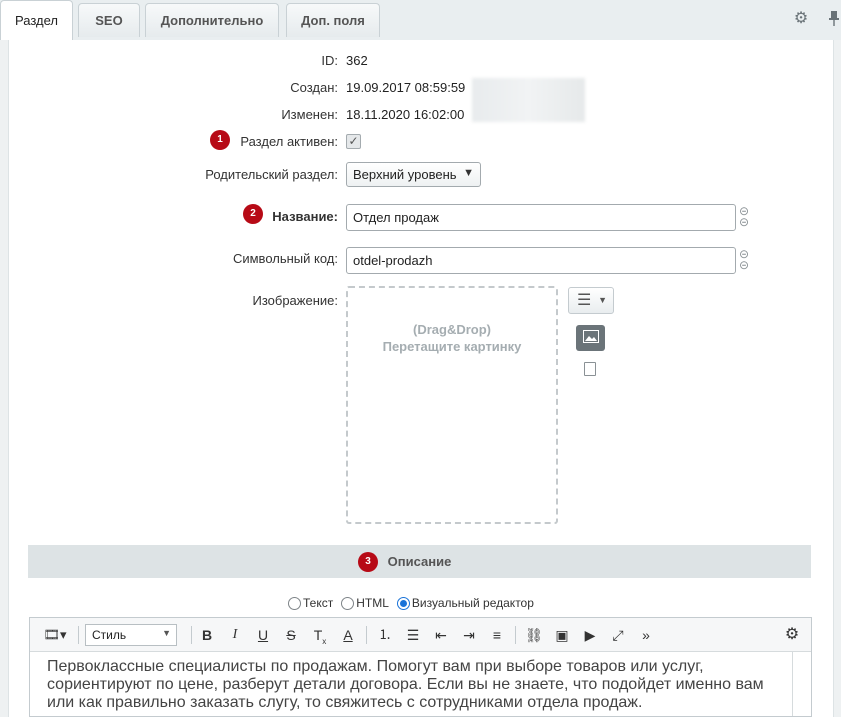 This screenshot has width=841, height=717. Describe the element at coordinates (333, 20) in the screenshot. I see `tab-extra-fields: Доп. поля` at that location.